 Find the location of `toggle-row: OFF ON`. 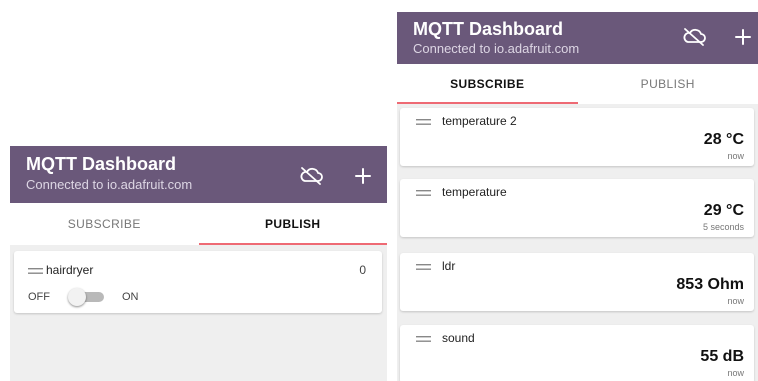

toggle-row: OFF ON is located at coordinates (83, 297).